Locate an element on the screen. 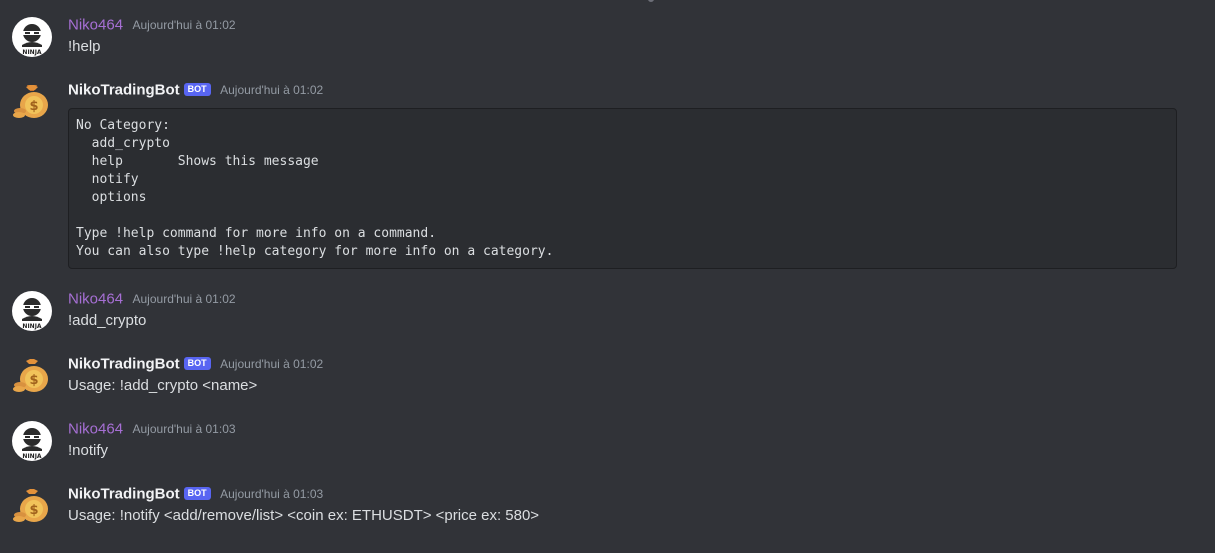  message-text: !help is located at coordinates (84, 46).